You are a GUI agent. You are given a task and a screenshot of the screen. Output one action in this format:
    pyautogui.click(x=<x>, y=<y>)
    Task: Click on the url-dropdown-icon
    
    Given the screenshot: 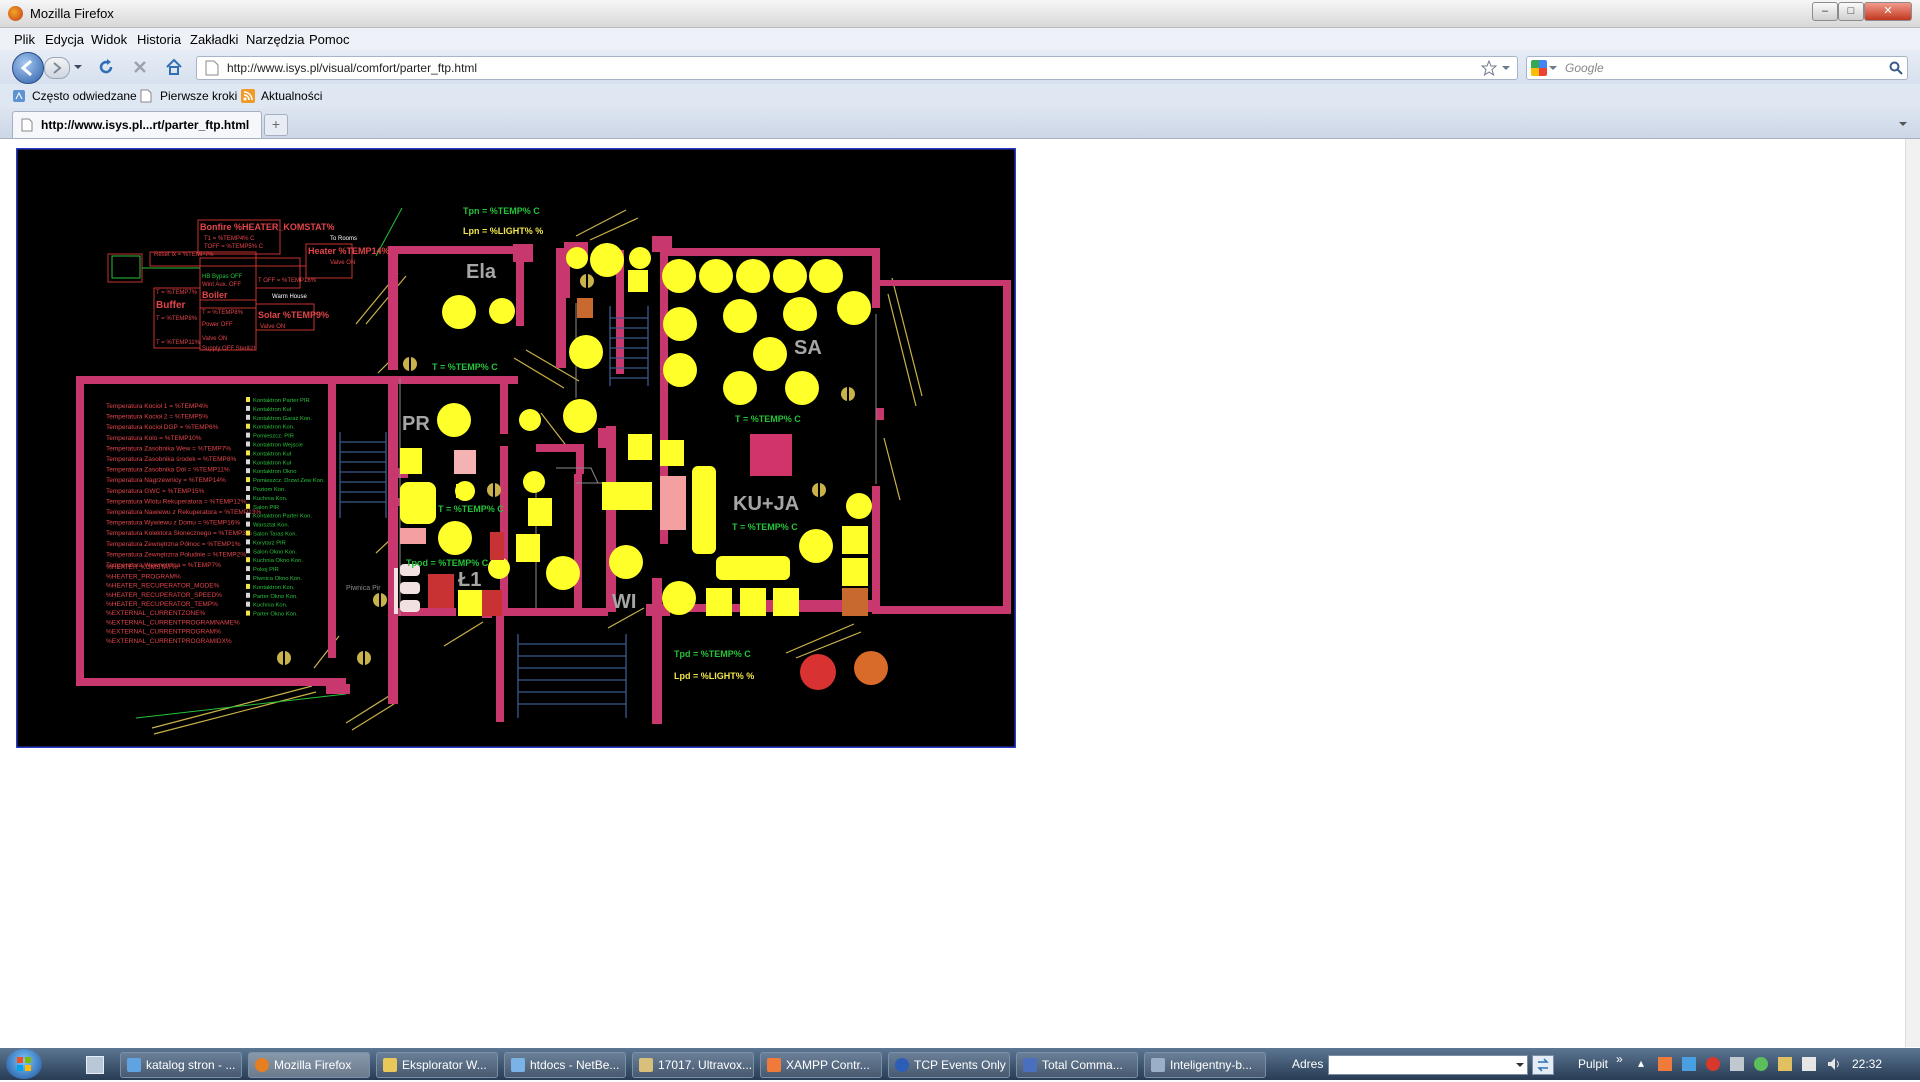 What is the action you would take?
    pyautogui.click(x=1506, y=68)
    